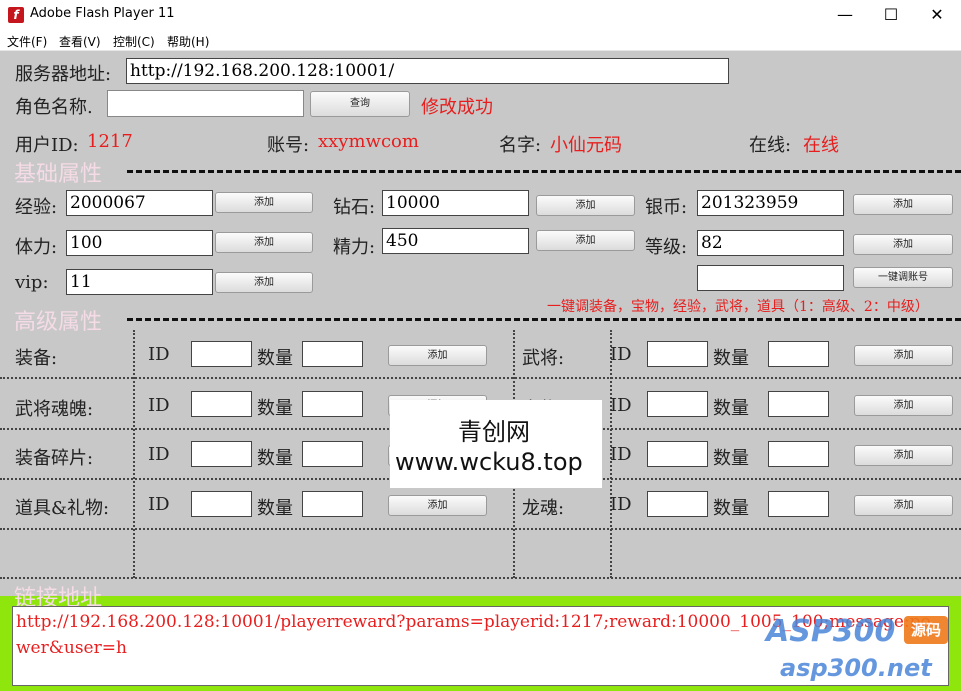 The width and height of the screenshot is (961, 691). What do you see at coordinates (677, 504) in the screenshot?
I see `dragon-id-input` at bounding box center [677, 504].